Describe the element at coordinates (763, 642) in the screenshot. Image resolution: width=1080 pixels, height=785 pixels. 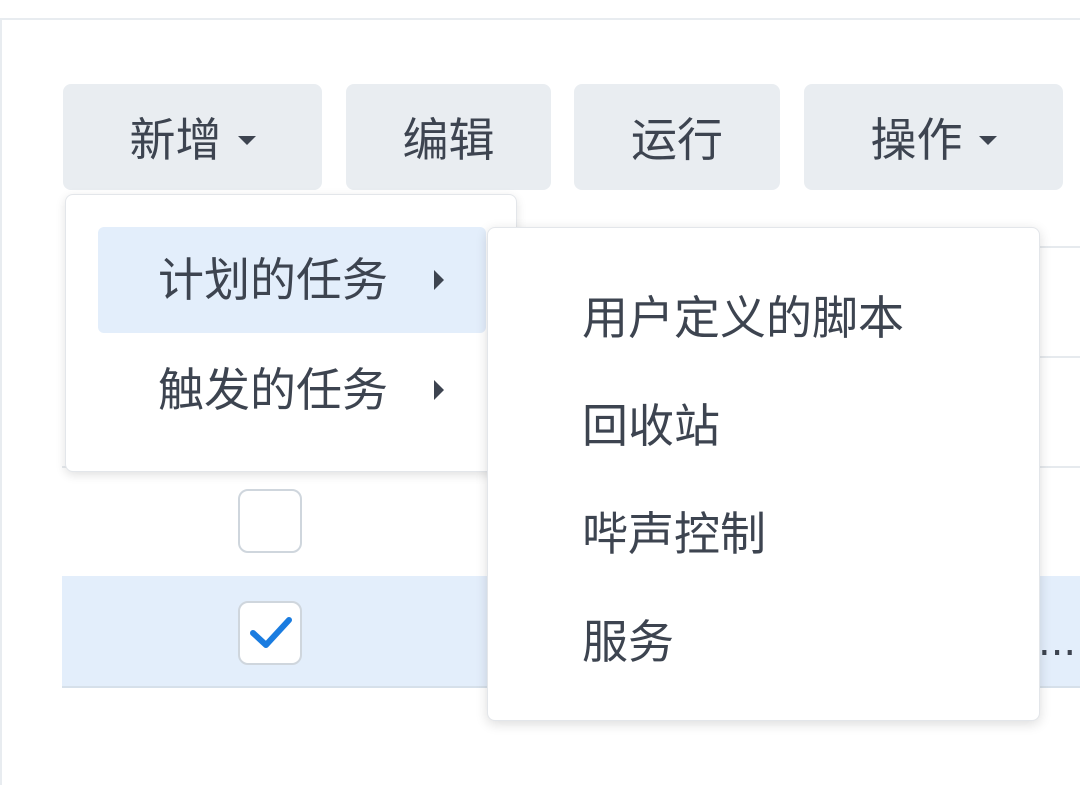
I see `submenu-item-service: 服务` at that location.